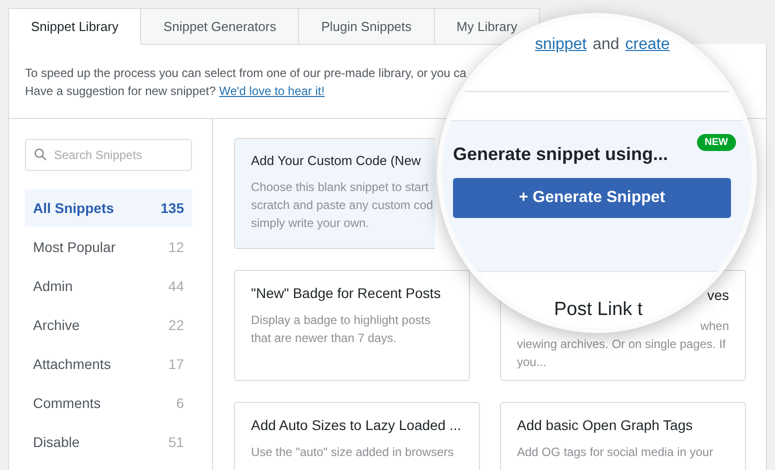 Image resolution: width=775 pixels, height=470 pixels. I want to click on generate-snippet-button: + Generate Snippet, so click(592, 198).